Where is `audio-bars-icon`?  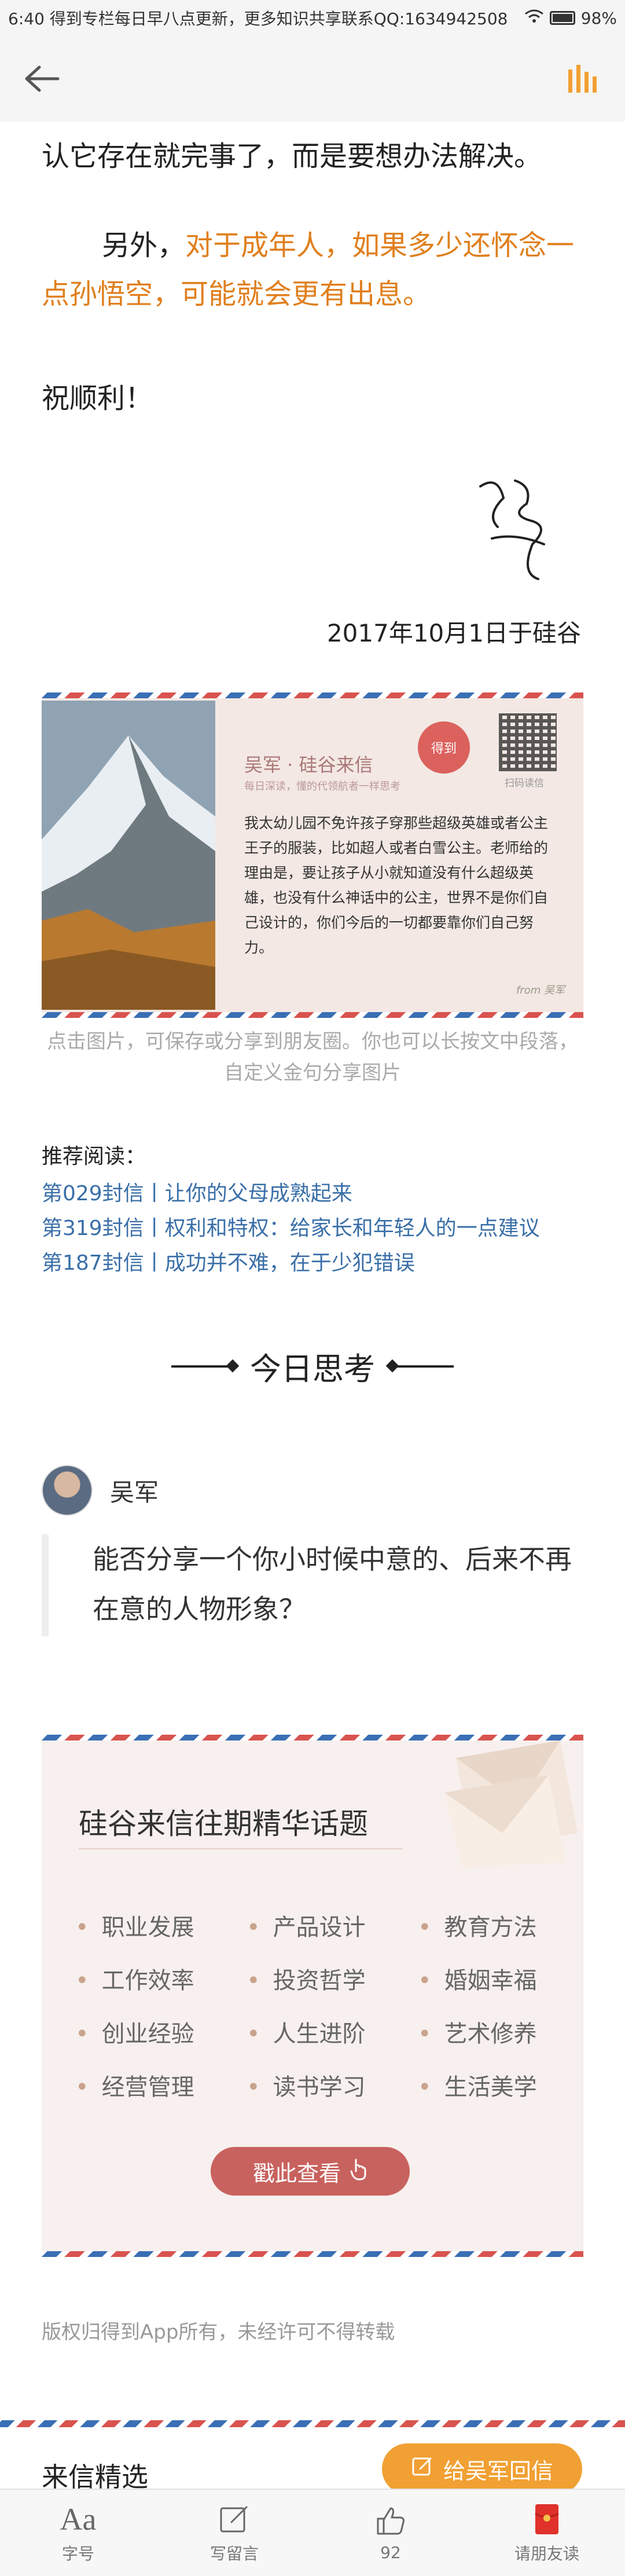
audio-bars-icon is located at coordinates (582, 79).